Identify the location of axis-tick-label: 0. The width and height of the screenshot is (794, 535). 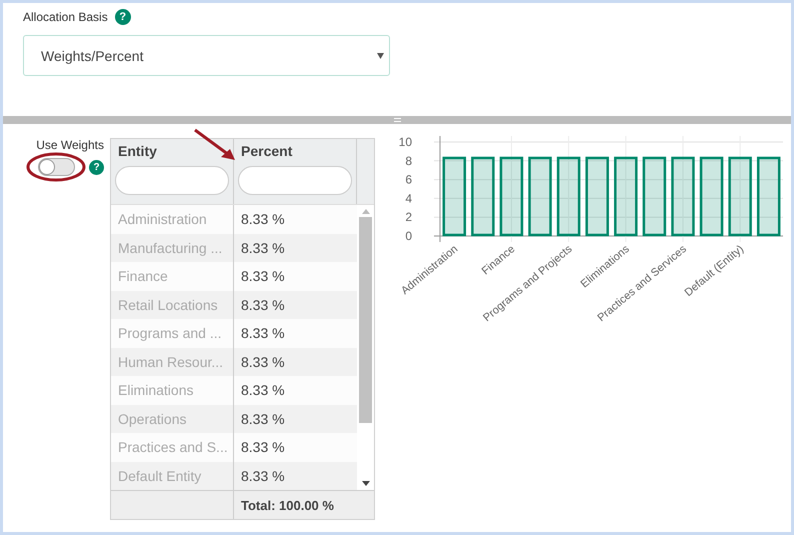
(408, 236).